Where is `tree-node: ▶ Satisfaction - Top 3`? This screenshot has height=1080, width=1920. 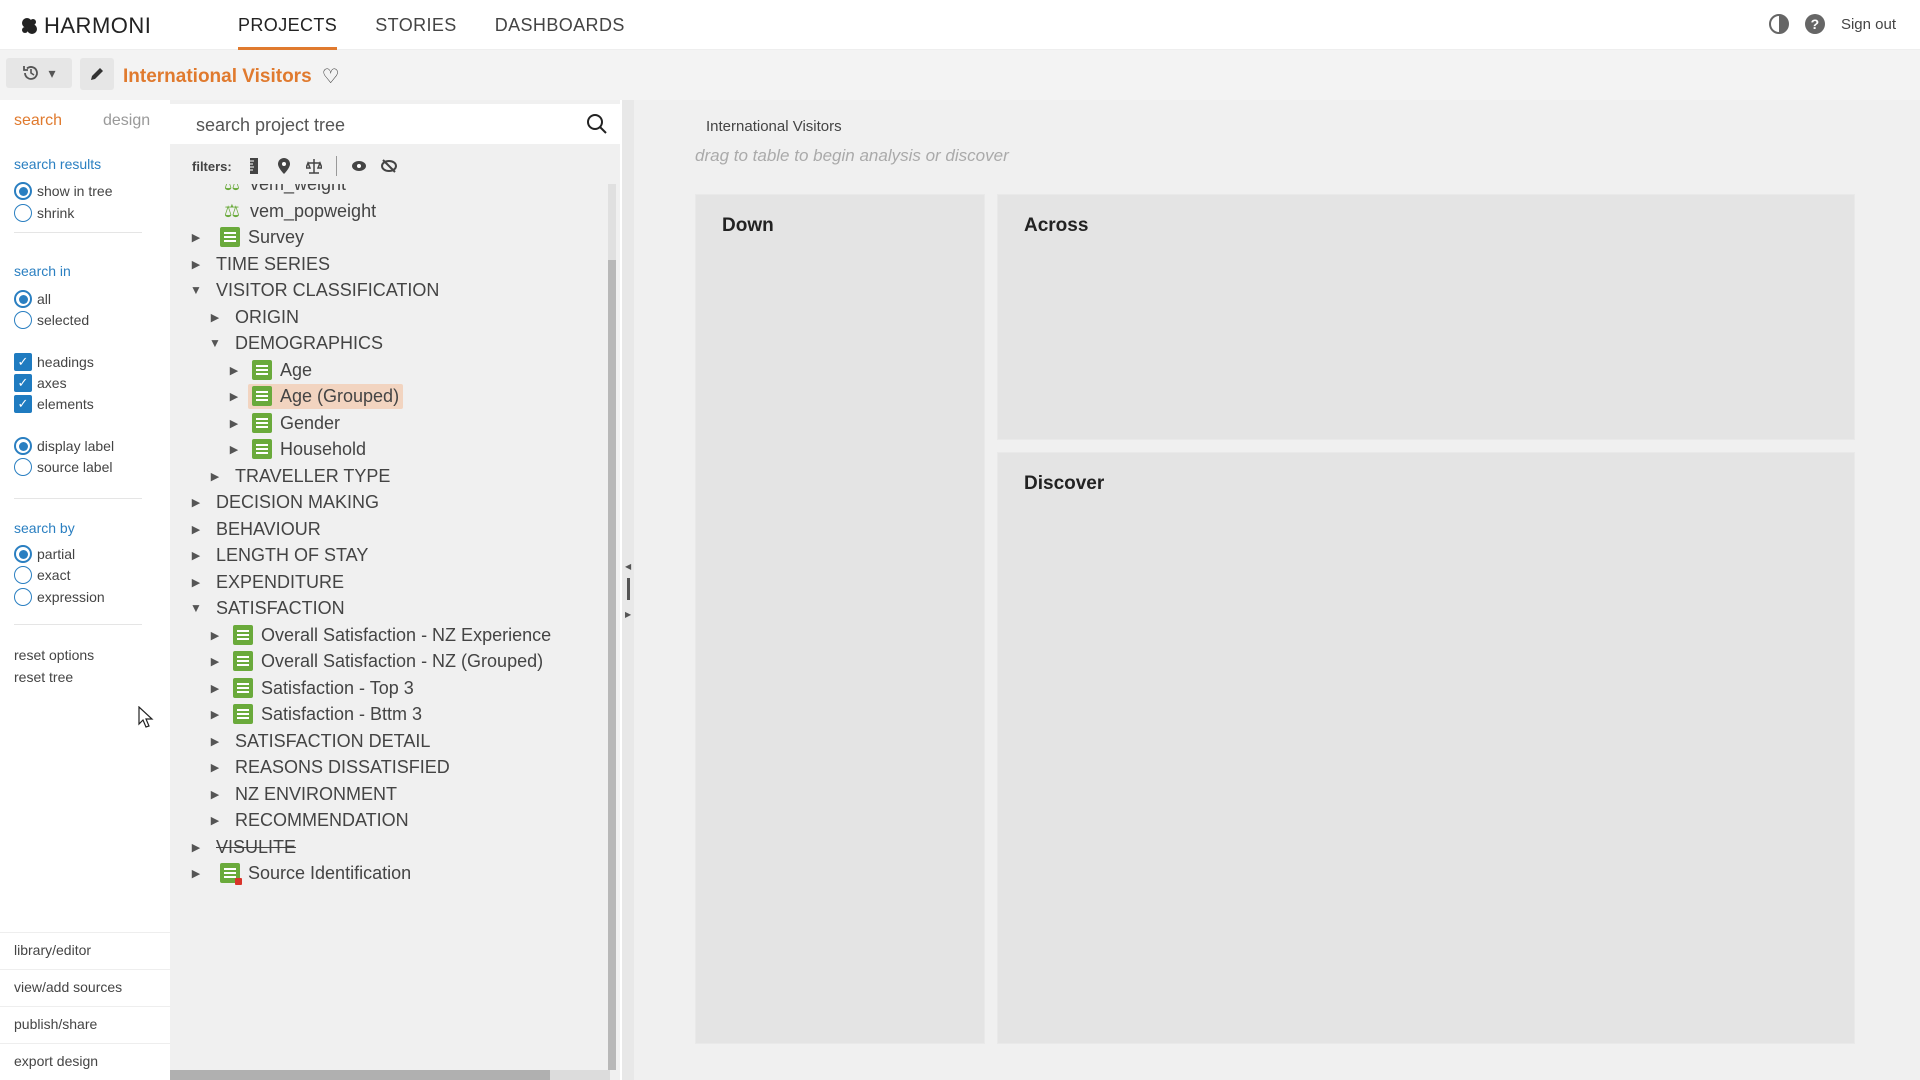 tree-node: ▶ Satisfaction - Top 3 is located at coordinates (310, 688).